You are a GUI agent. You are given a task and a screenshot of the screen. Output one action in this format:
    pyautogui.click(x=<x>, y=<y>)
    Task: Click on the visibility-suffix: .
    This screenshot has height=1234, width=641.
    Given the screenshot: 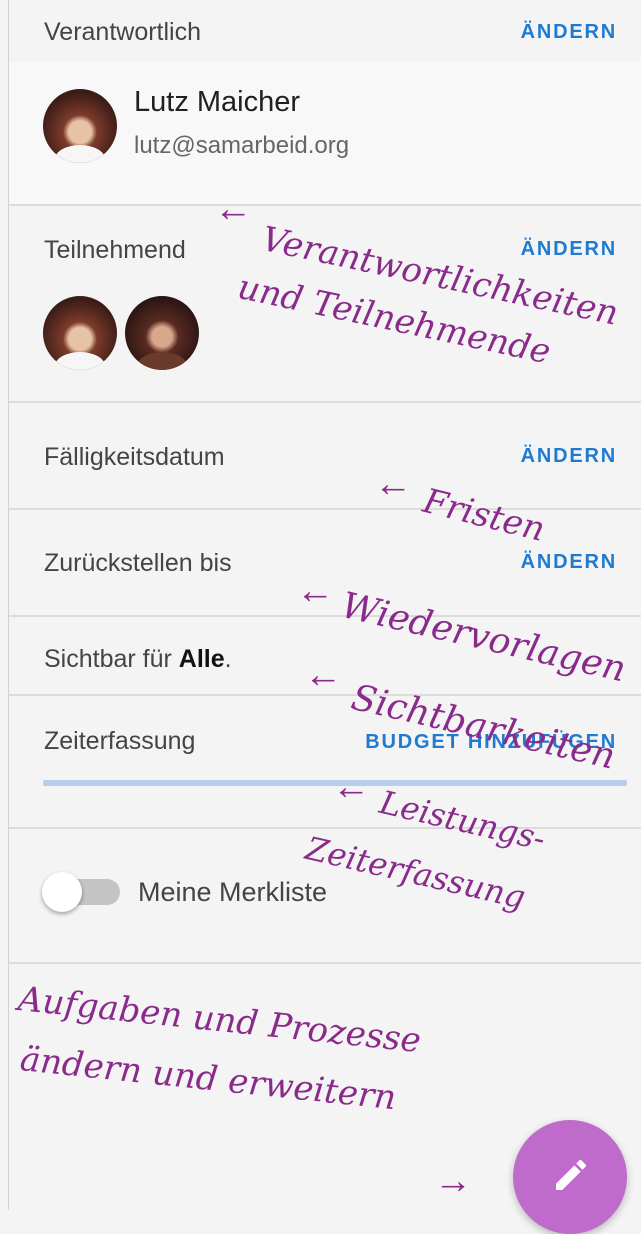 What is the action you would take?
    pyautogui.click(x=228, y=659)
    